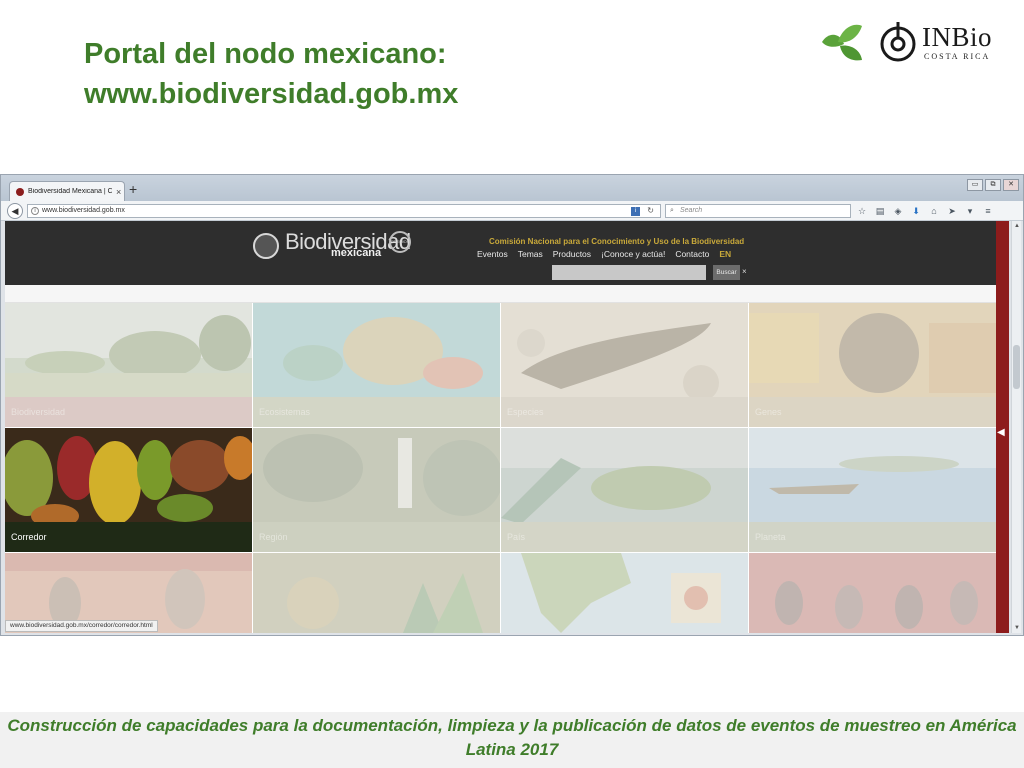 The width and height of the screenshot is (1024, 768). Describe the element at coordinates (512, 188) in the screenshot. I see `tab-bar: Biodiversidad Mexicana | C... × + ▭ ⧉ ✕` at that location.